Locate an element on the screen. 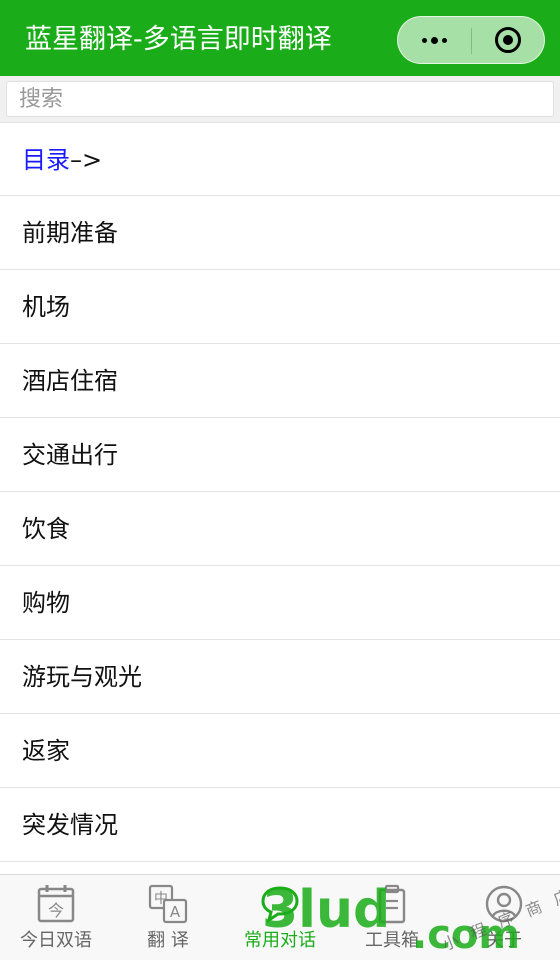 The image size is (560, 960). list-item: 前期准备 is located at coordinates (280, 233).